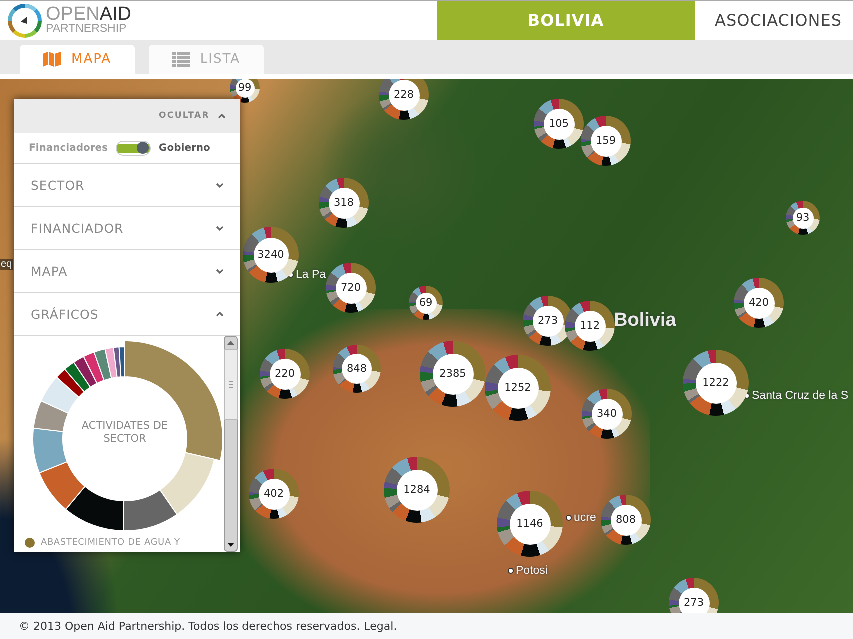 The image size is (853, 639). I want to click on cluster-marker: 1284, so click(417, 490).